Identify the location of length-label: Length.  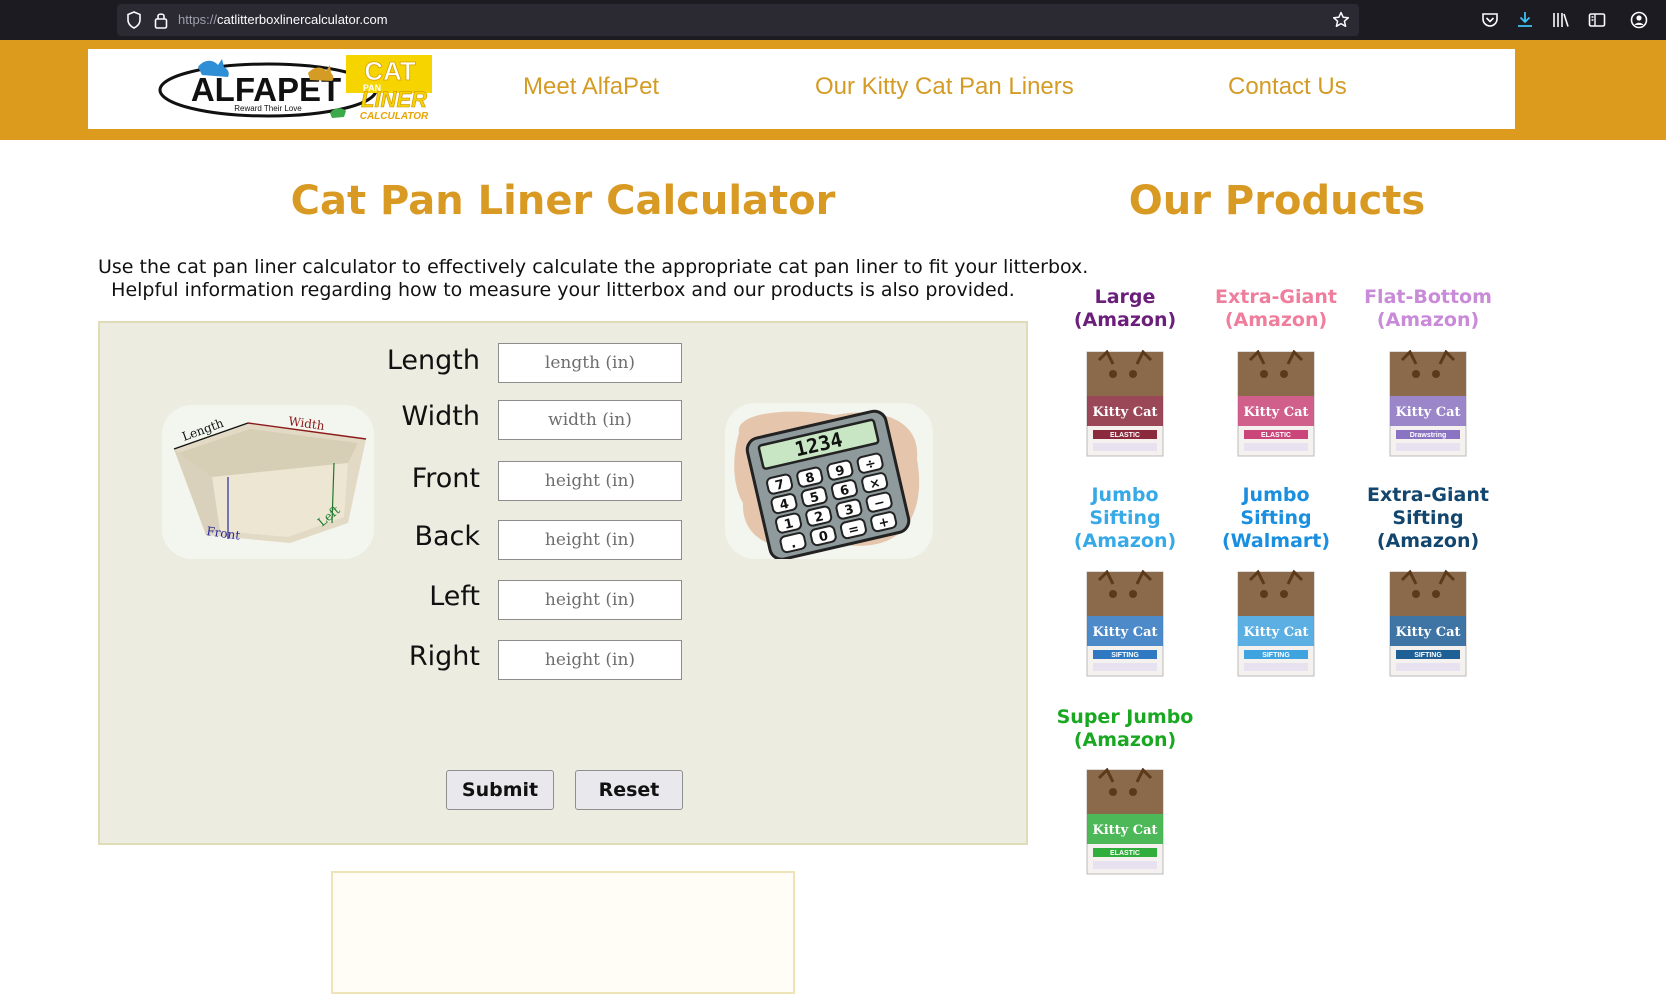
(433, 360).